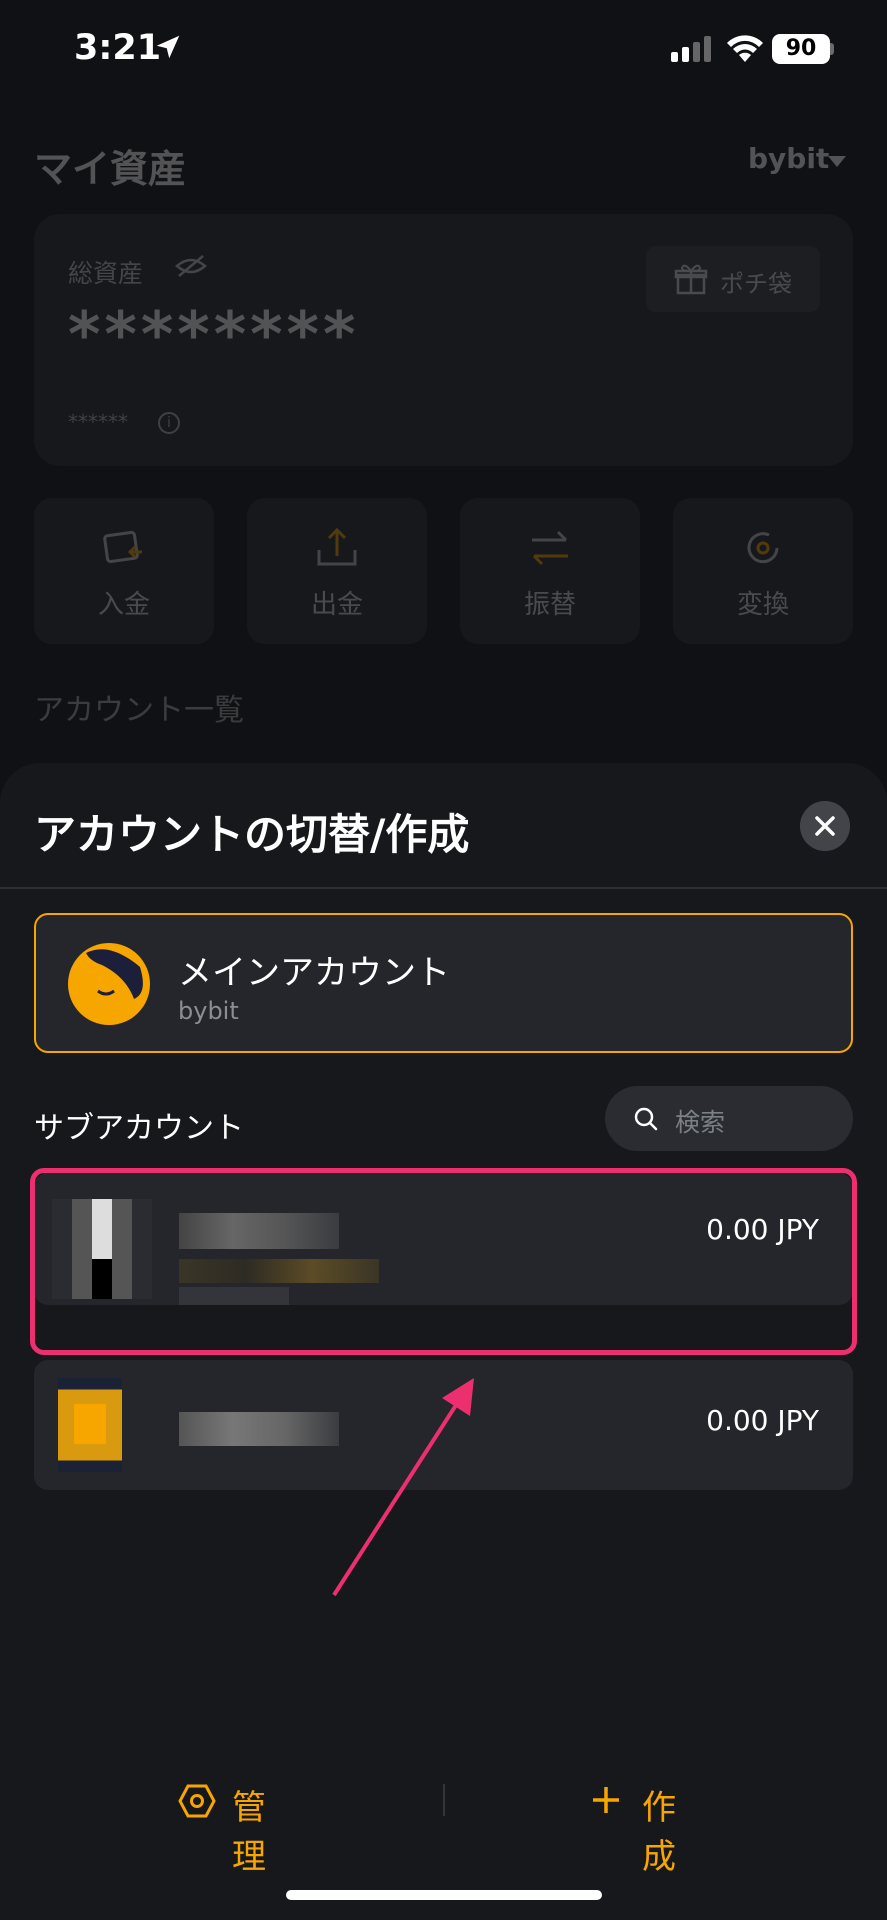  Describe the element at coordinates (314, 973) in the screenshot. I see `main-account-name: メインアカウント` at that location.